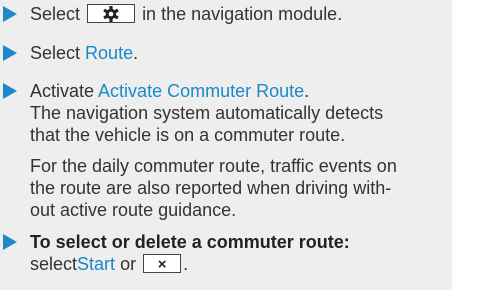 The width and height of the screenshot is (481, 290). I want to click on step-1: Select in the navigation module., so click(186, 14).